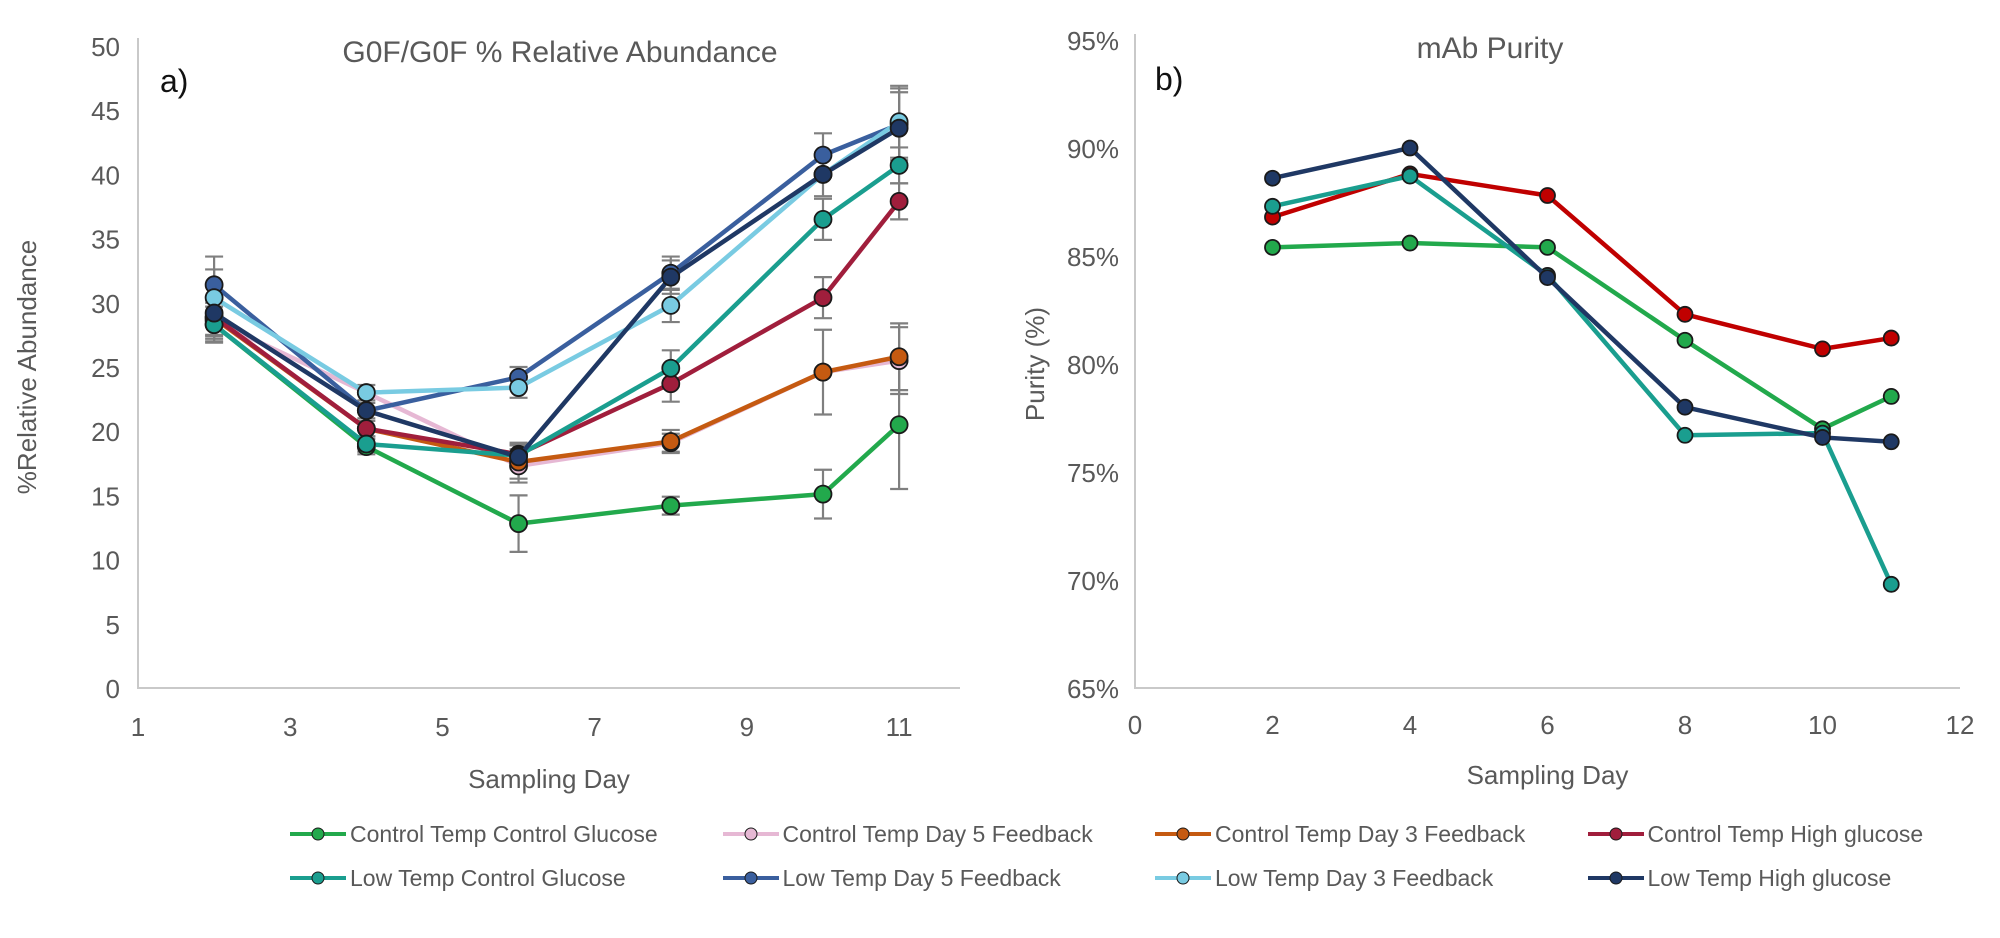  I want to click on legend-item-label: Control Temp Day 3 Feedback, so click(1370, 833).